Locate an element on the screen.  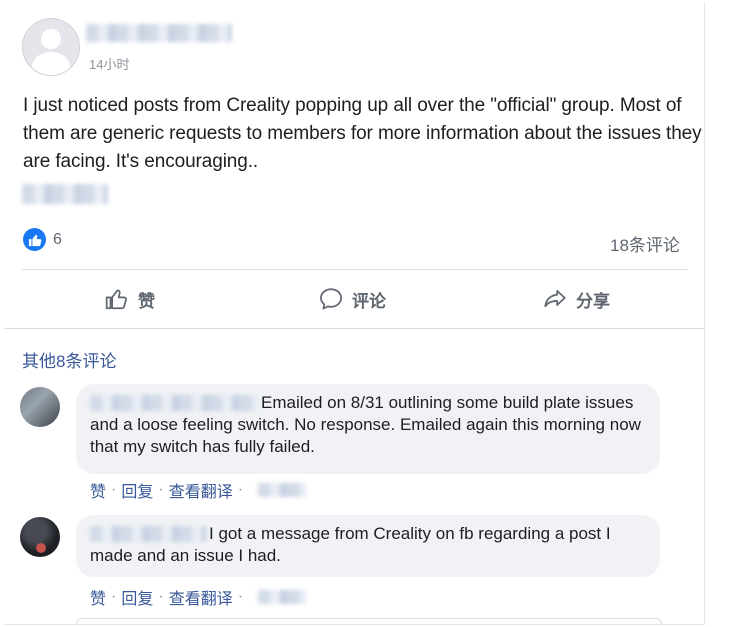
comment-button-label: 评论 is located at coordinates (369, 301).